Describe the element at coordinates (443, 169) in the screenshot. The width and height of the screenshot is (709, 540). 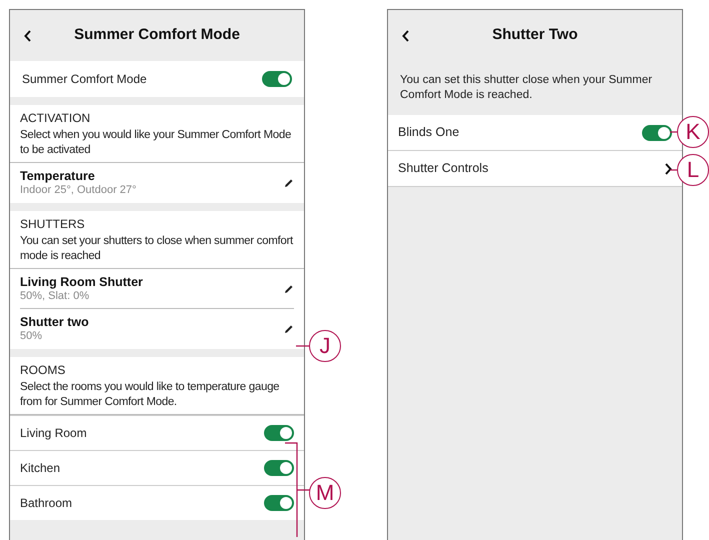
I see `row-label: Shutter Controls` at that location.